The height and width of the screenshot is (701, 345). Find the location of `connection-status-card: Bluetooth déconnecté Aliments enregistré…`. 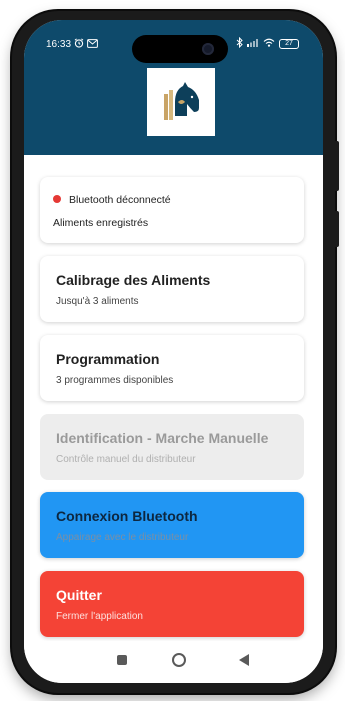

connection-status-card: Bluetooth déconnecté Aliments enregistré… is located at coordinates (172, 210).